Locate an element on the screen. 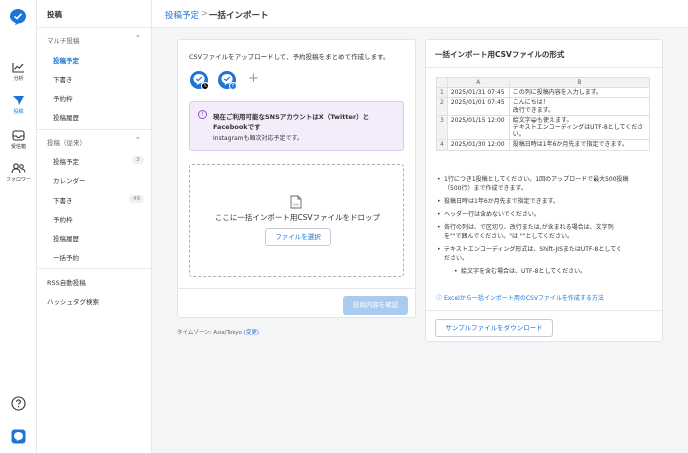 The image size is (688, 453). sidebar-item-rss: RSS自動投稿 is located at coordinates (66, 282).